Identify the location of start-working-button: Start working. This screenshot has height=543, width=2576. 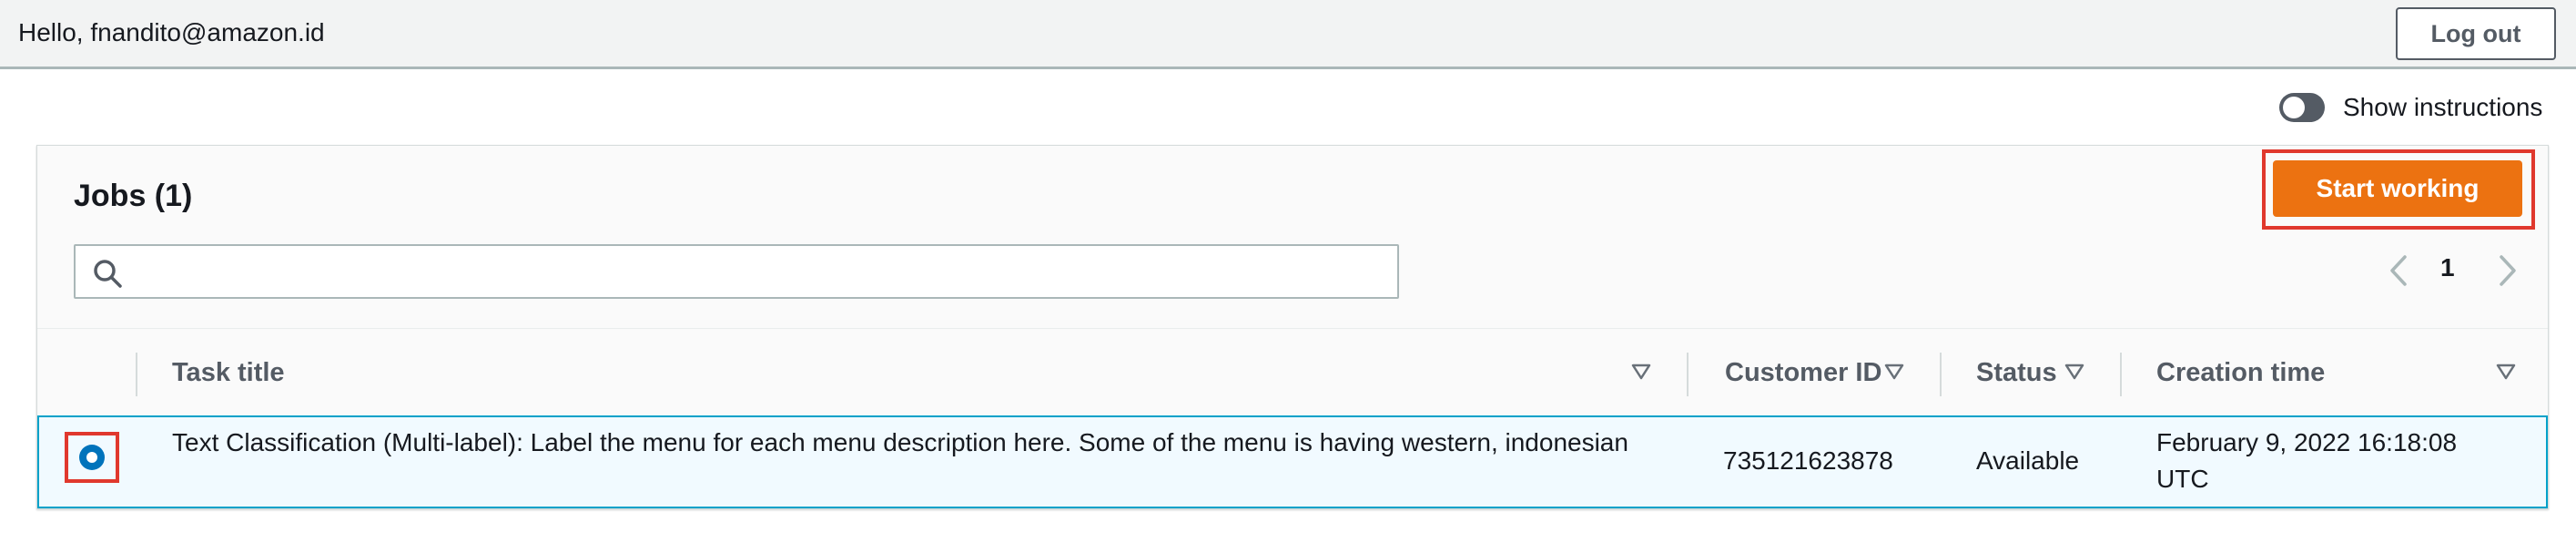
(2397, 188).